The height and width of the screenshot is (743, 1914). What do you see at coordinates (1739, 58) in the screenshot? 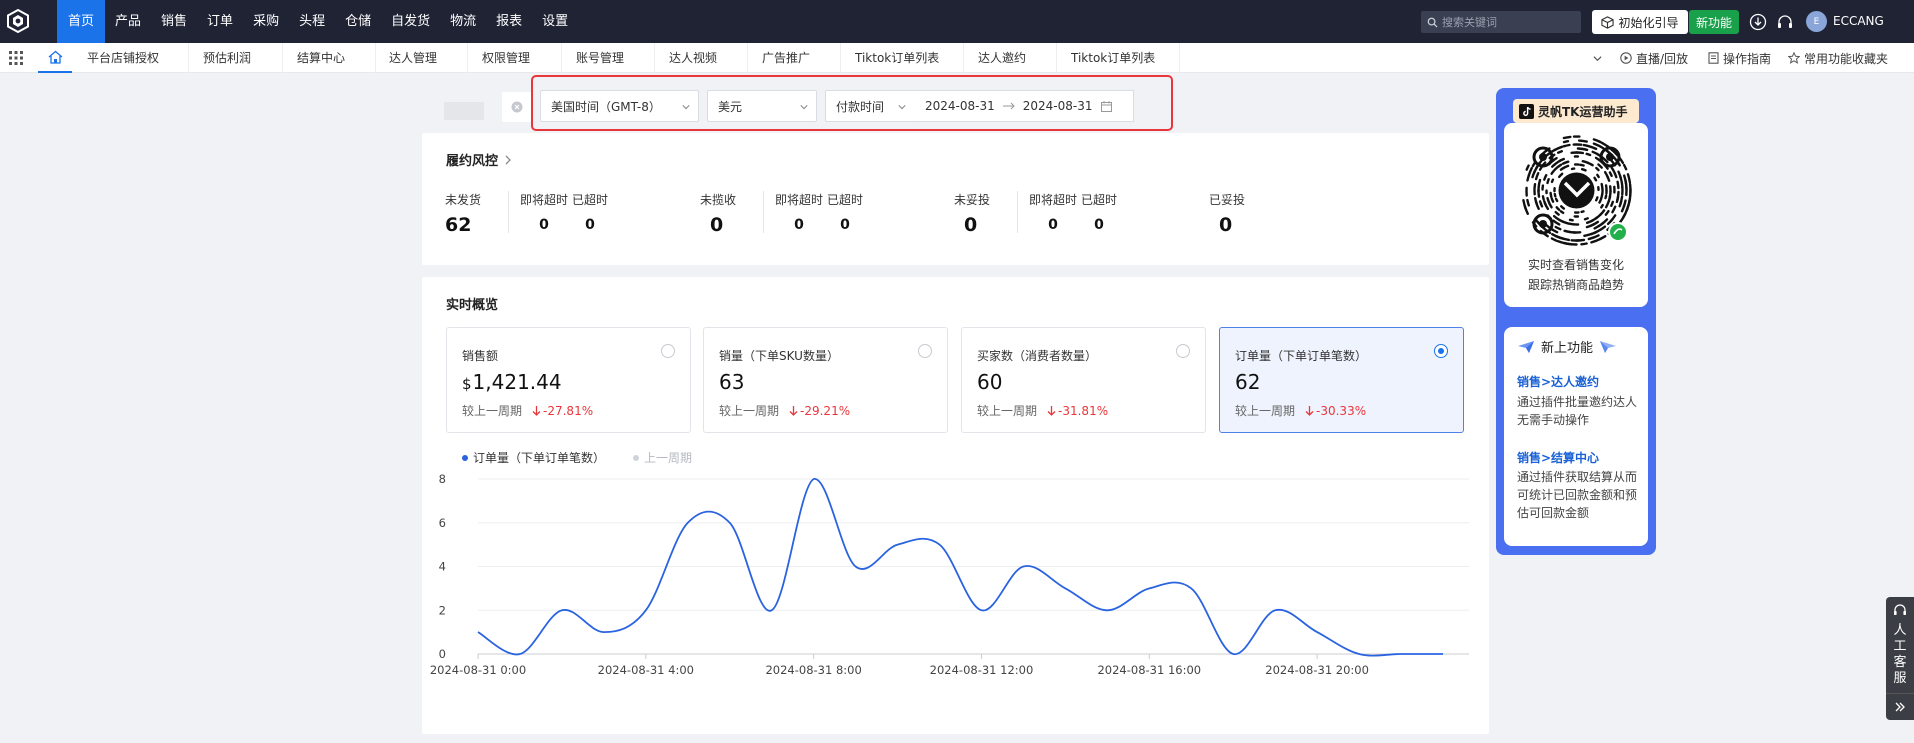
I see `guide-link: 操作指南` at bounding box center [1739, 58].